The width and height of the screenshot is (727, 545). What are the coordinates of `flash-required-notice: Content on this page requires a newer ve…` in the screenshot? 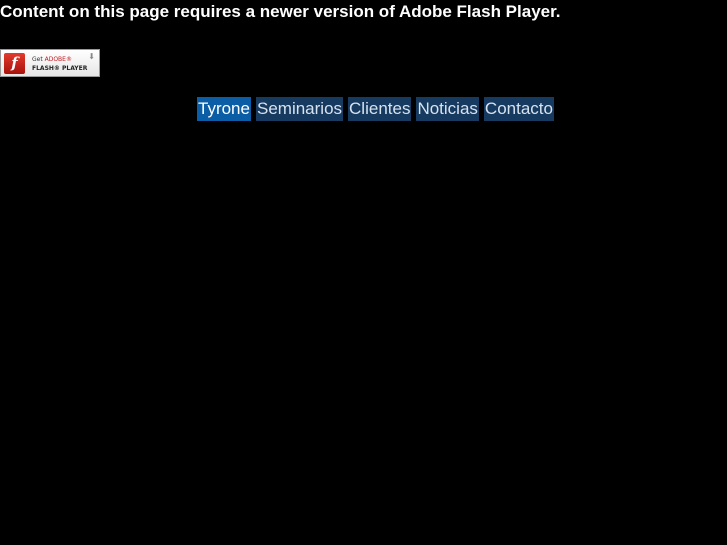 It's located at (280, 11).